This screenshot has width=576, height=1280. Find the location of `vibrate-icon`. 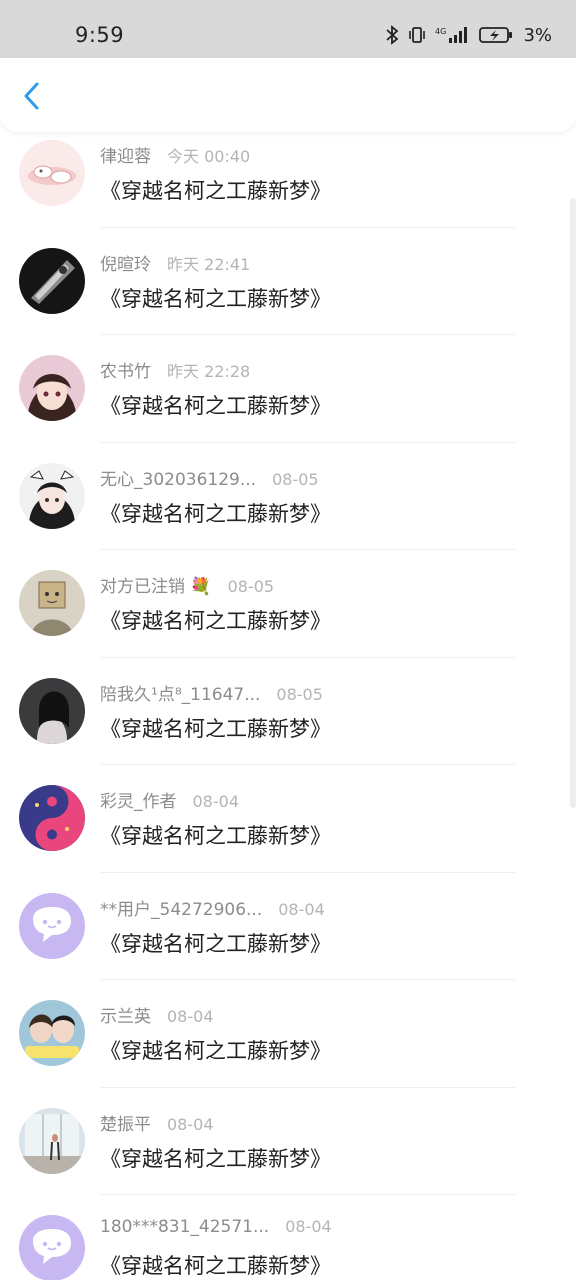

vibrate-icon is located at coordinates (417, 35).